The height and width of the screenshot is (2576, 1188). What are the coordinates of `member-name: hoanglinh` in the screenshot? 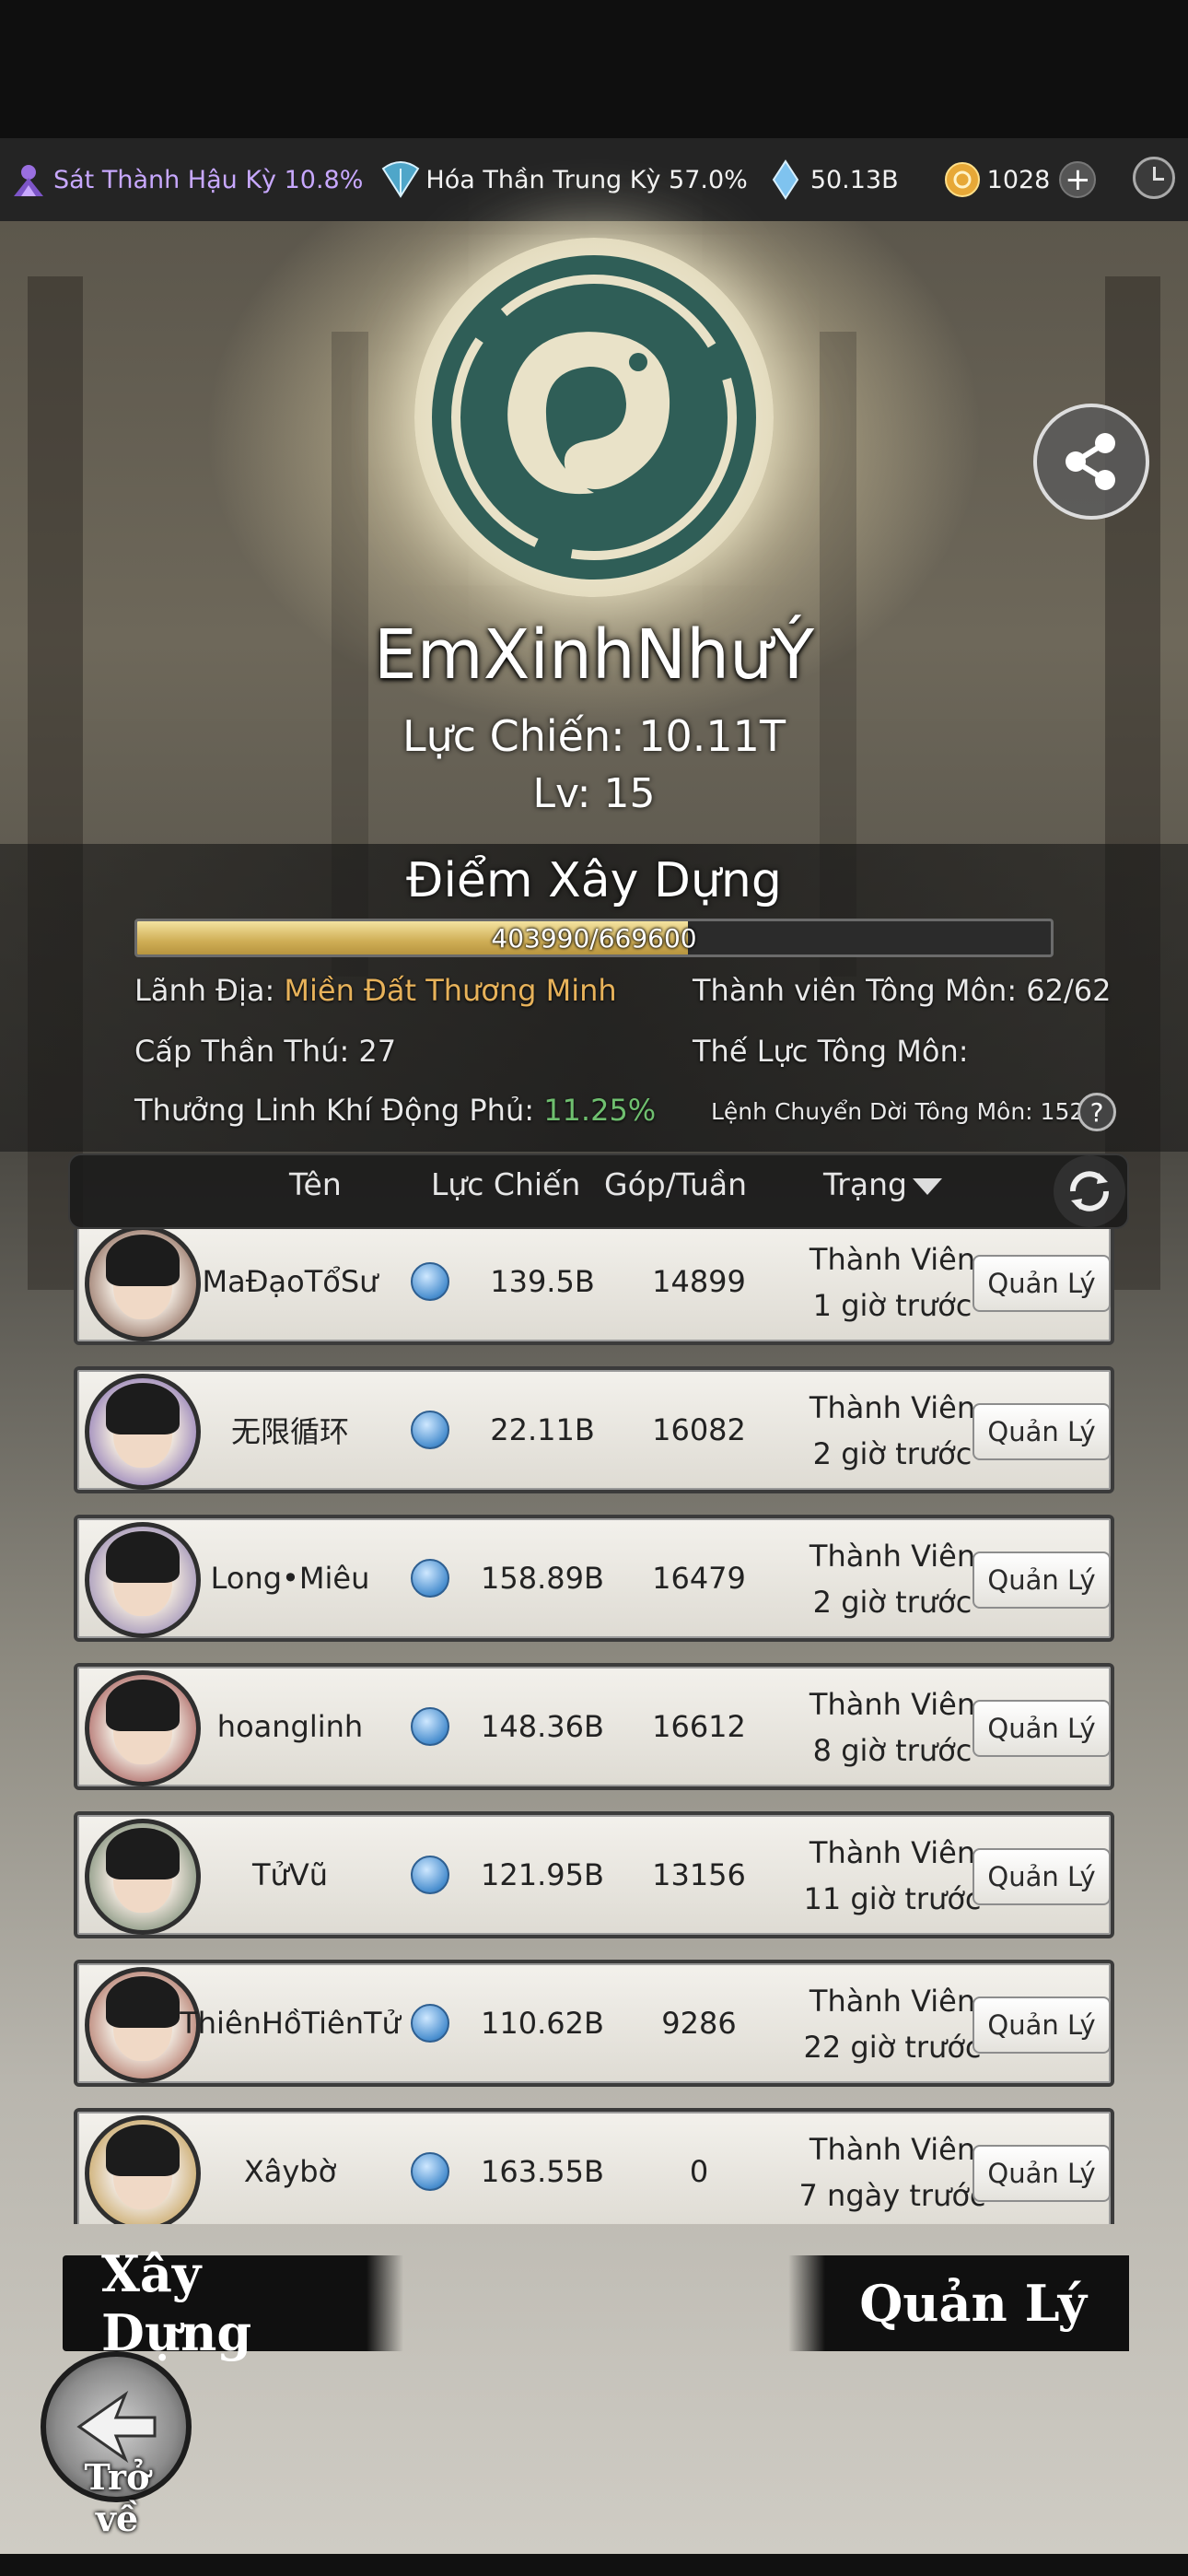 It's located at (290, 1726).